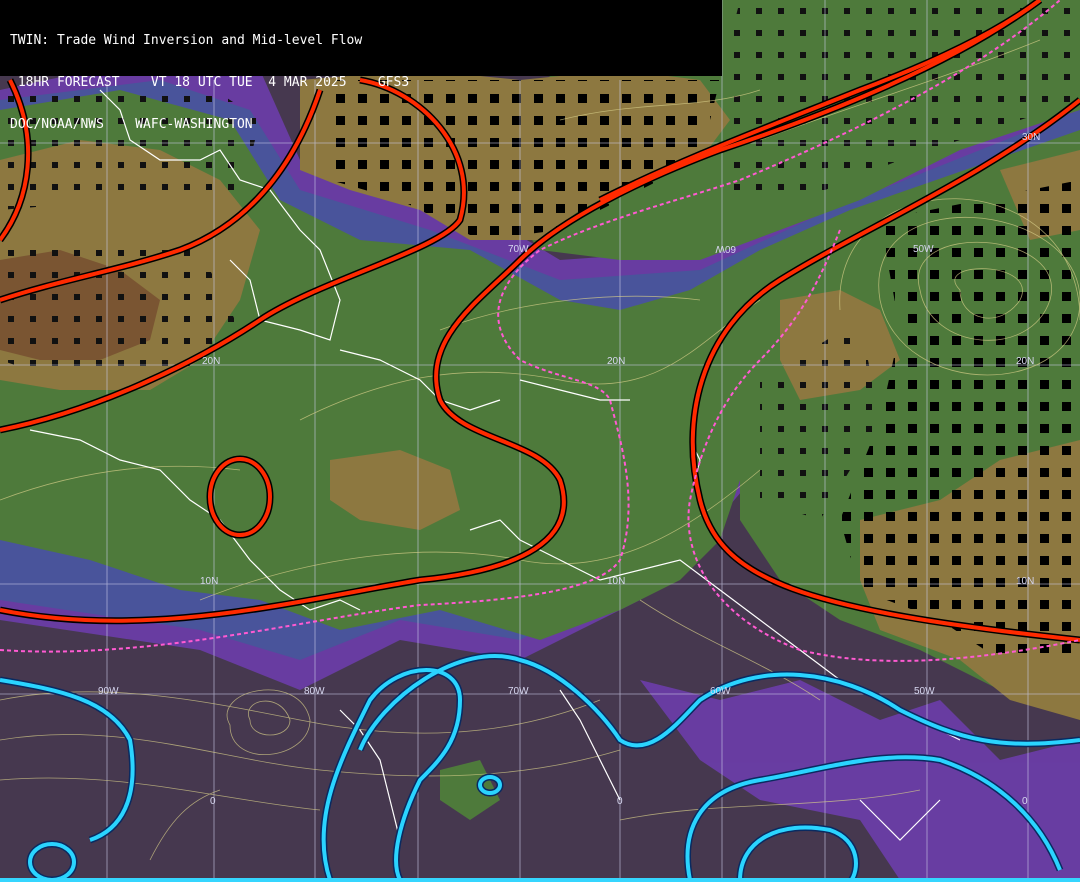  What do you see at coordinates (131, 124) in the screenshot?
I see `header-agency: DOC/NOAA/NWS WAFC-WASHINGTON` at bounding box center [131, 124].